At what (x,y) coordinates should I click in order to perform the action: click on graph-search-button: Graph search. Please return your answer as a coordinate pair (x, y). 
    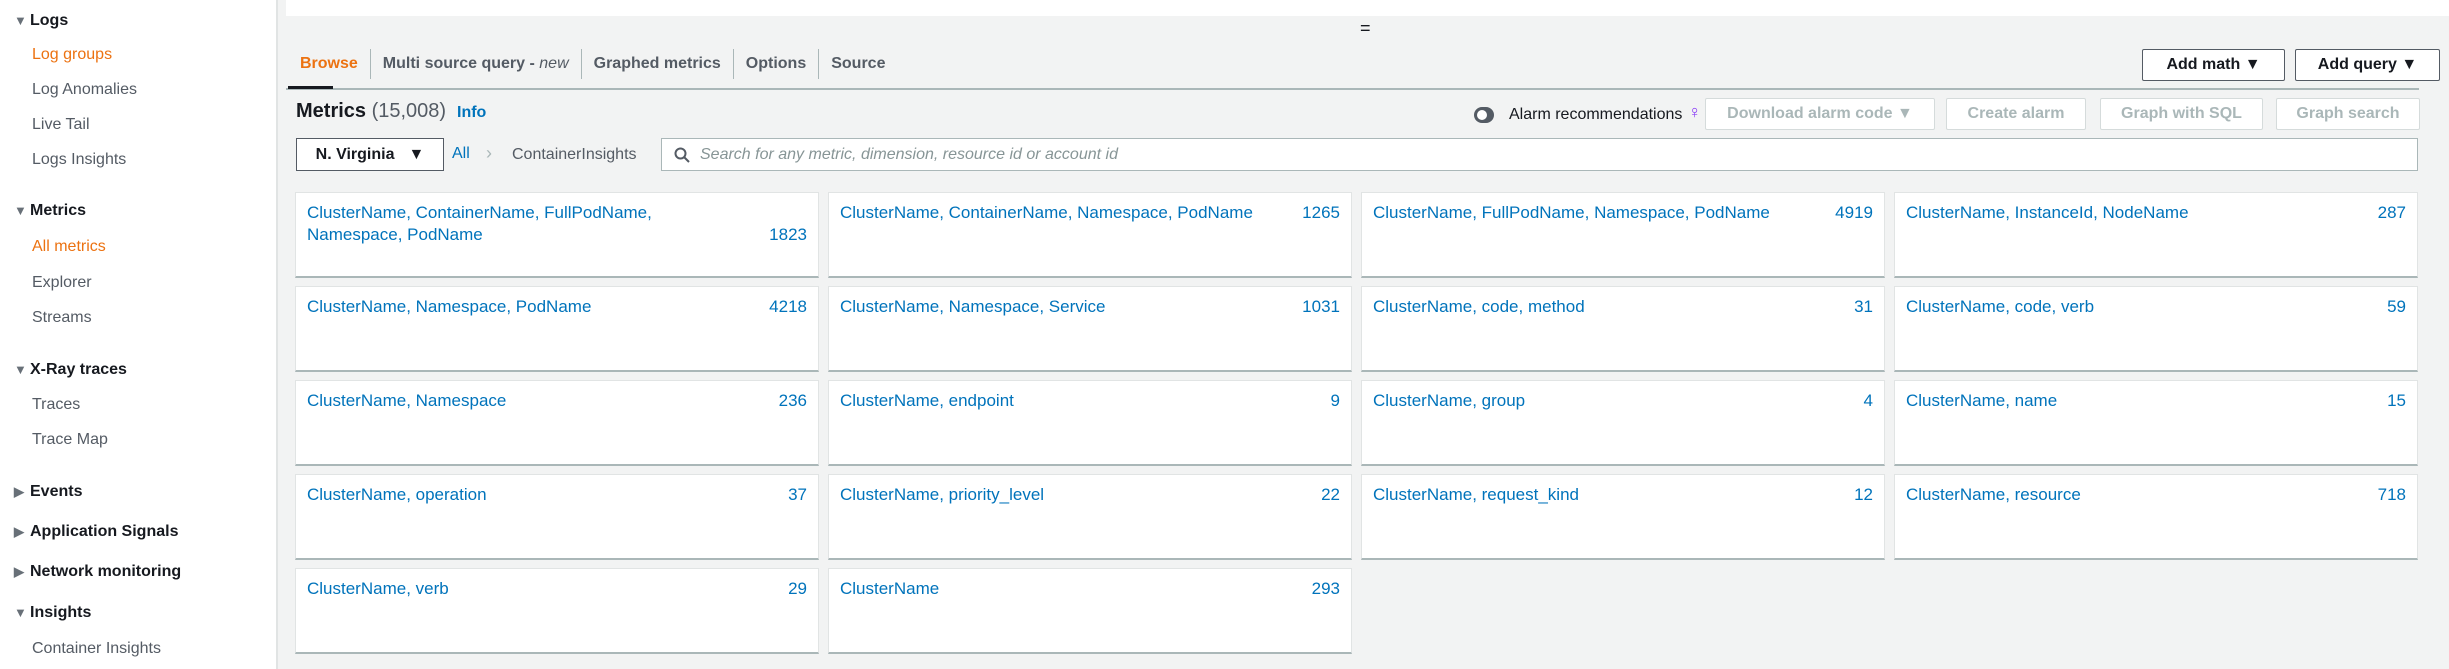
    Looking at the image, I should click on (2348, 114).